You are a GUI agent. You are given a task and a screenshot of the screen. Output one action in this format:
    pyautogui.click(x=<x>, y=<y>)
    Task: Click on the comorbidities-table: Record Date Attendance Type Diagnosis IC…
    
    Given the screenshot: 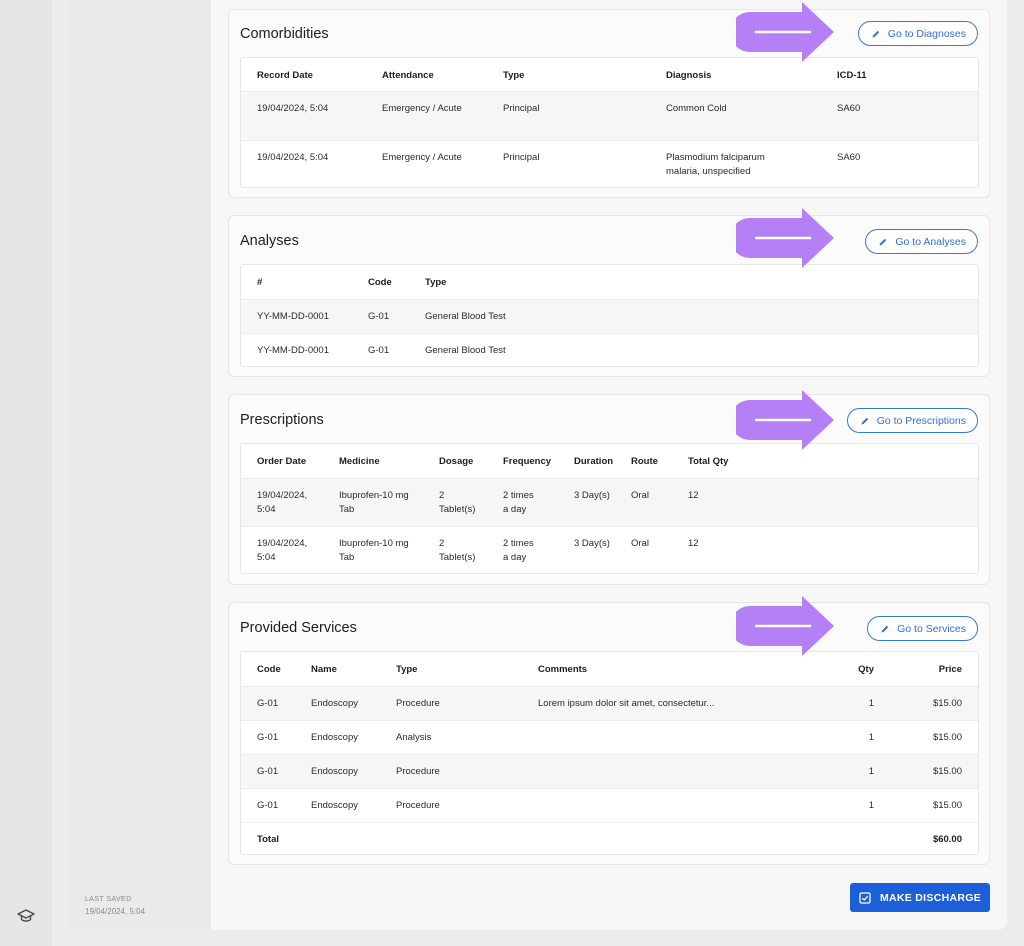 What is the action you would take?
    pyautogui.click(x=609, y=122)
    